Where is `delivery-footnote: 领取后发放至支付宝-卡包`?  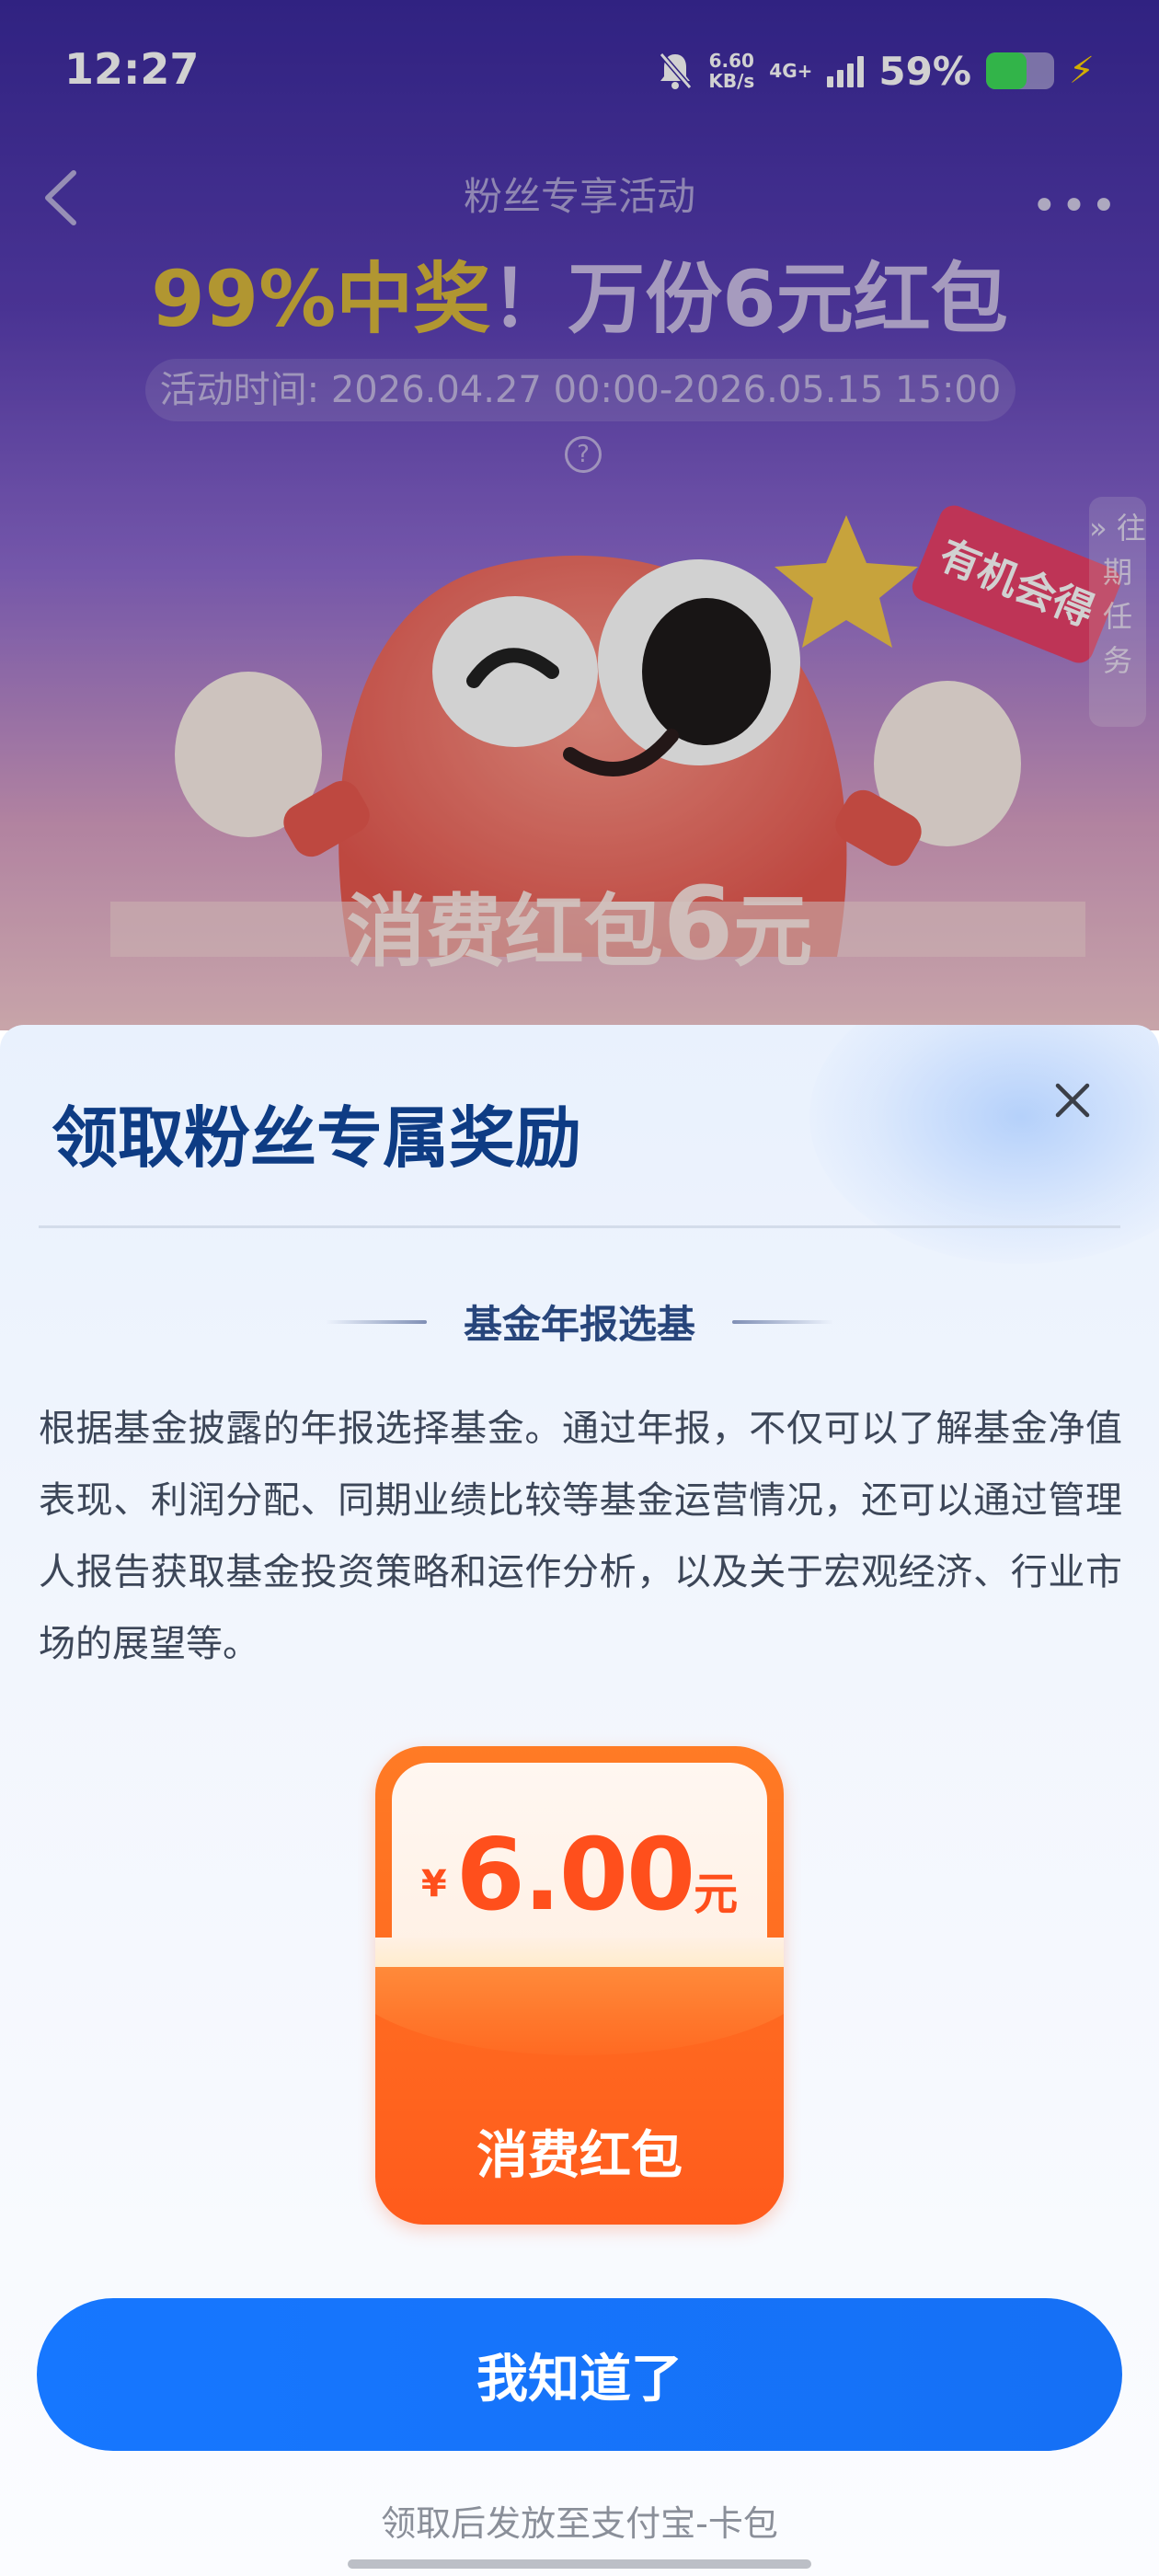
delivery-footnote: 领取后发放至支付宝-卡包 is located at coordinates (579, 2523).